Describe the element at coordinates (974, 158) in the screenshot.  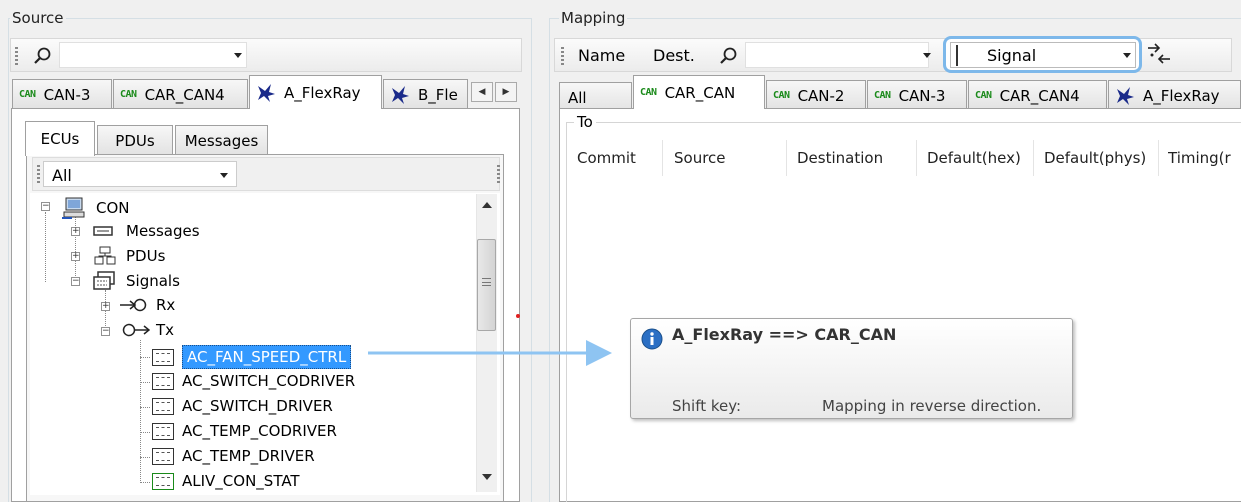
I see `column-header-default-hex: Default(hex)` at that location.